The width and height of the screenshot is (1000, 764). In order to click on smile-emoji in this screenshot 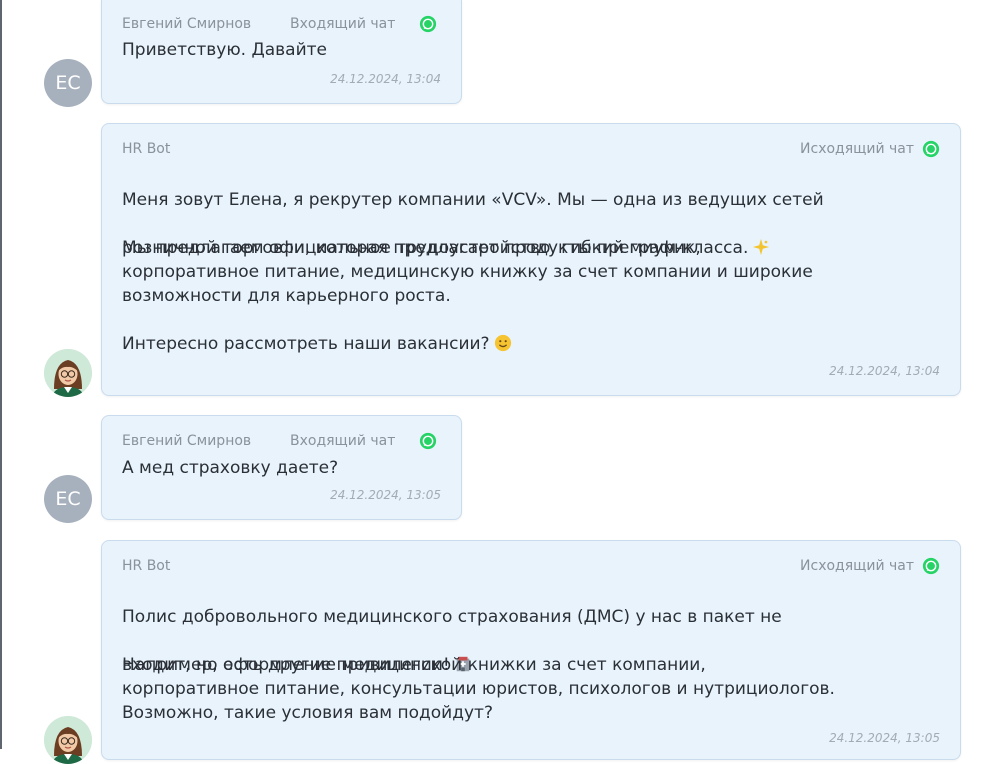, I will do `click(502, 343)`.